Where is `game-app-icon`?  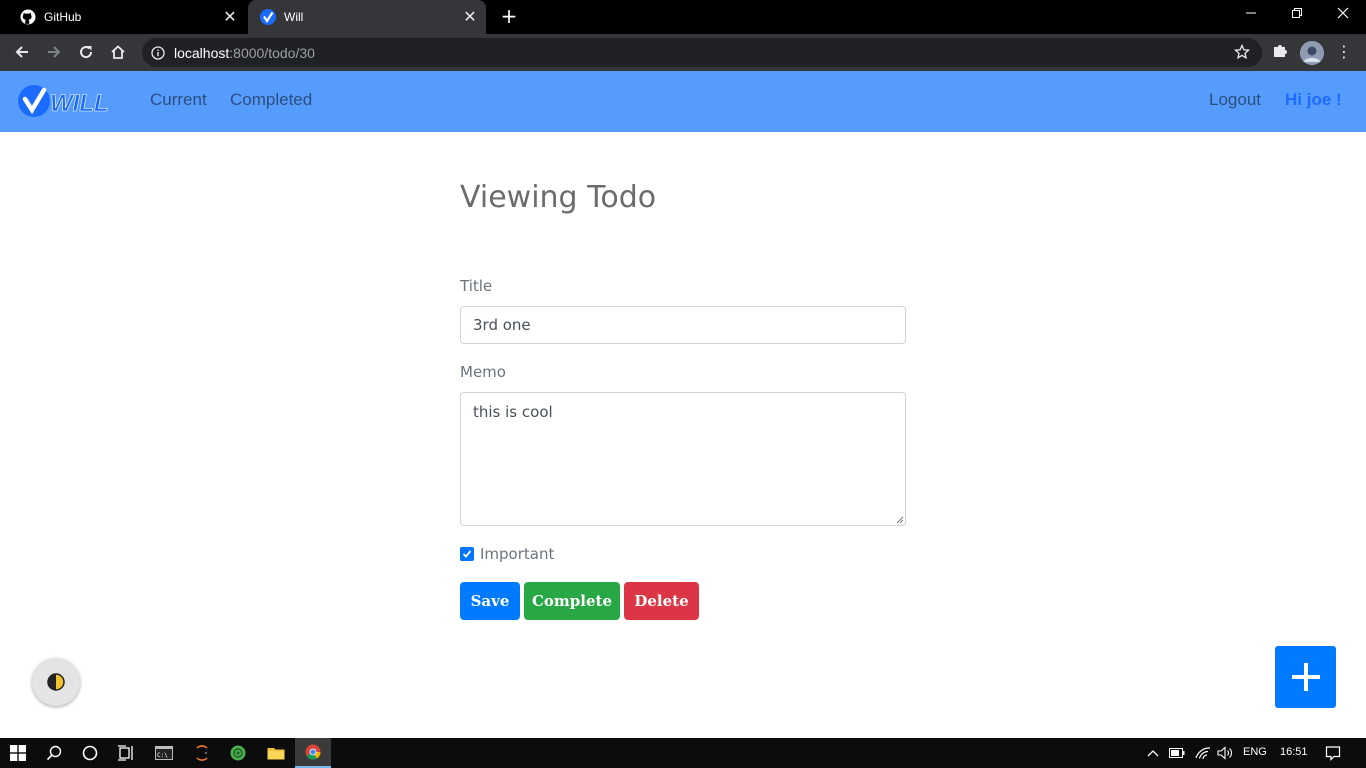
game-app-icon is located at coordinates (238, 753).